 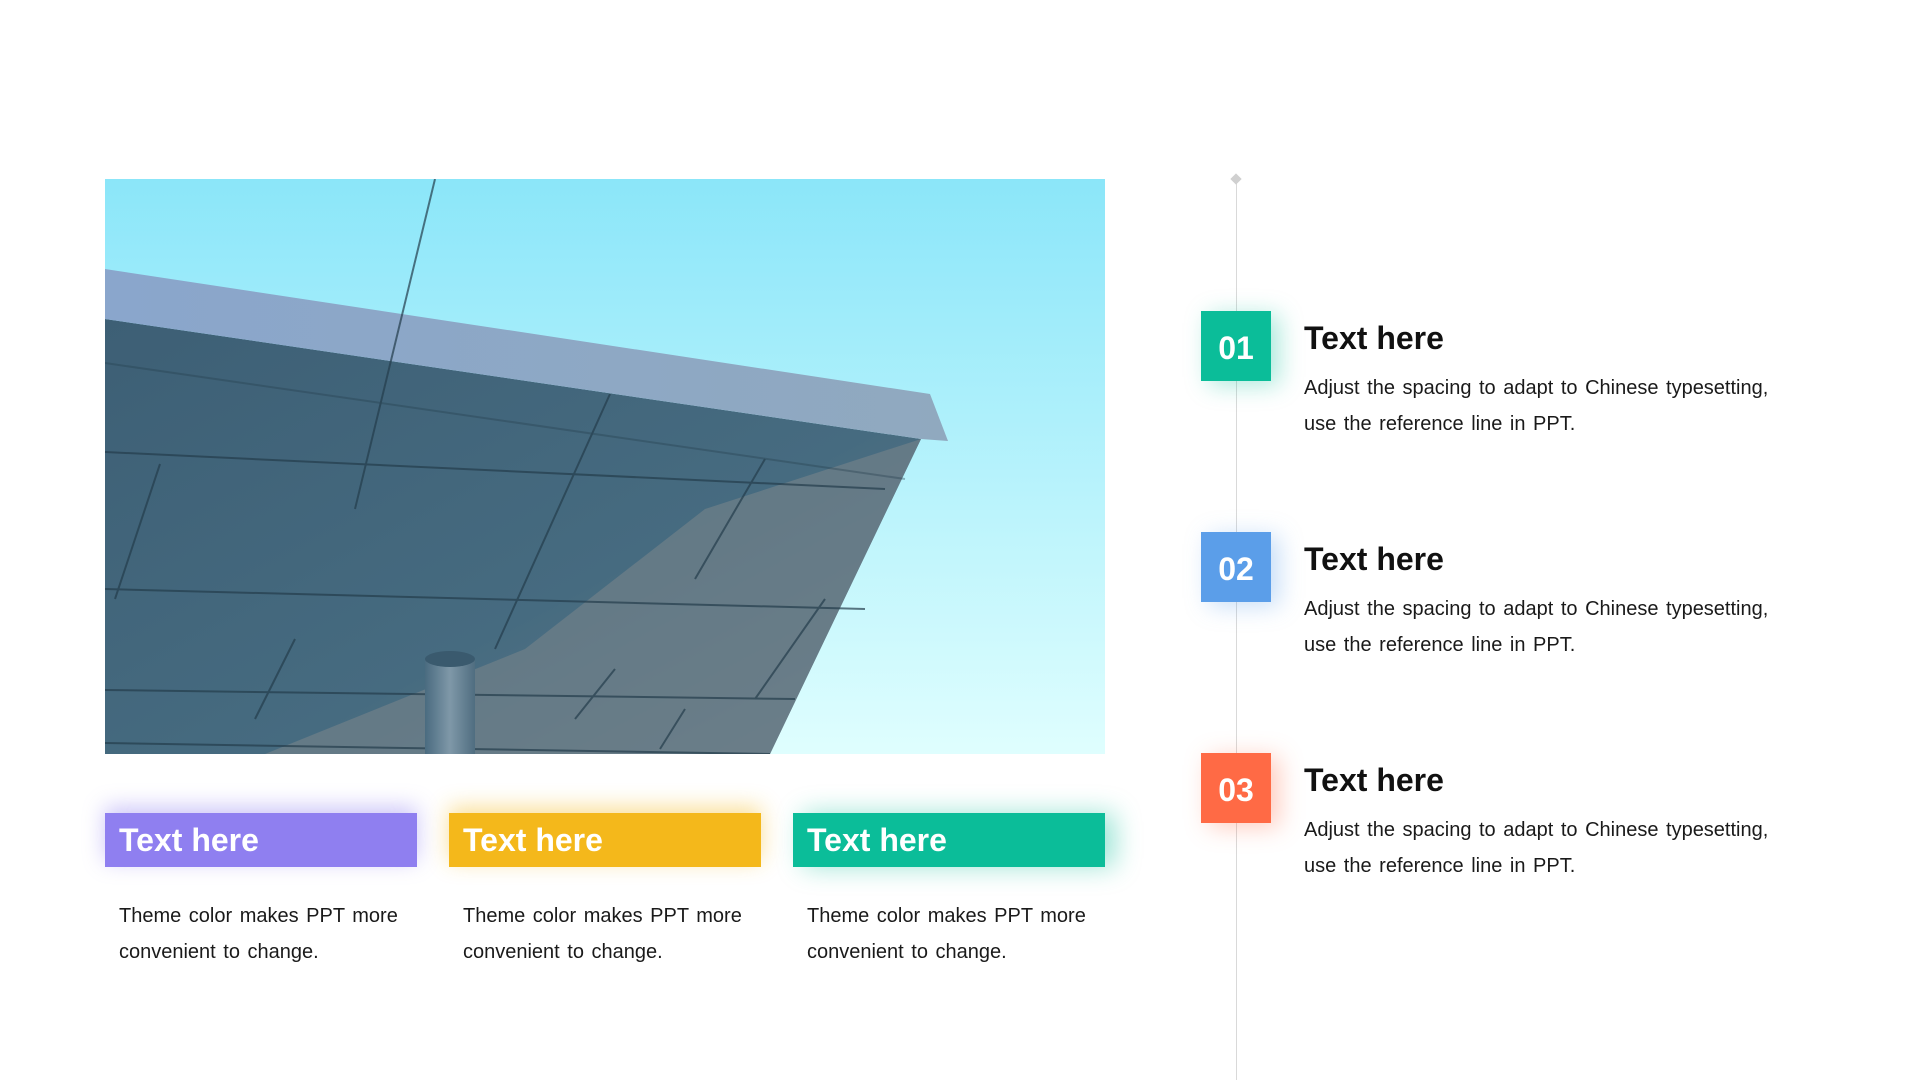 What do you see at coordinates (1374, 338) in the screenshot?
I see `timeline-title-1: Text here` at bounding box center [1374, 338].